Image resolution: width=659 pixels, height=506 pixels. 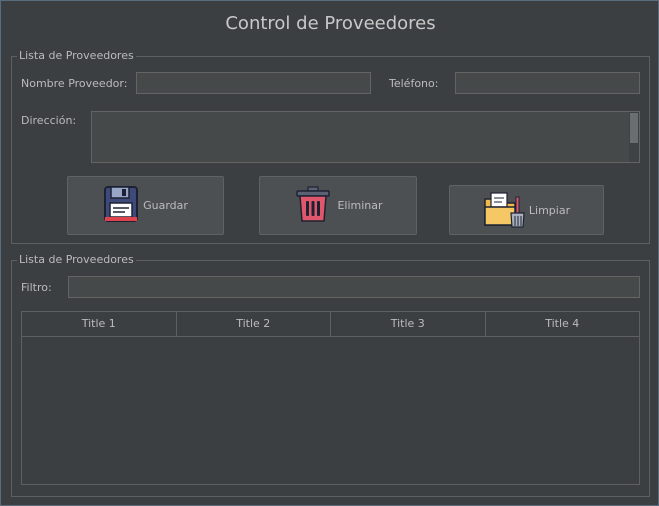 I want to click on filtro-field, so click(x=354, y=287).